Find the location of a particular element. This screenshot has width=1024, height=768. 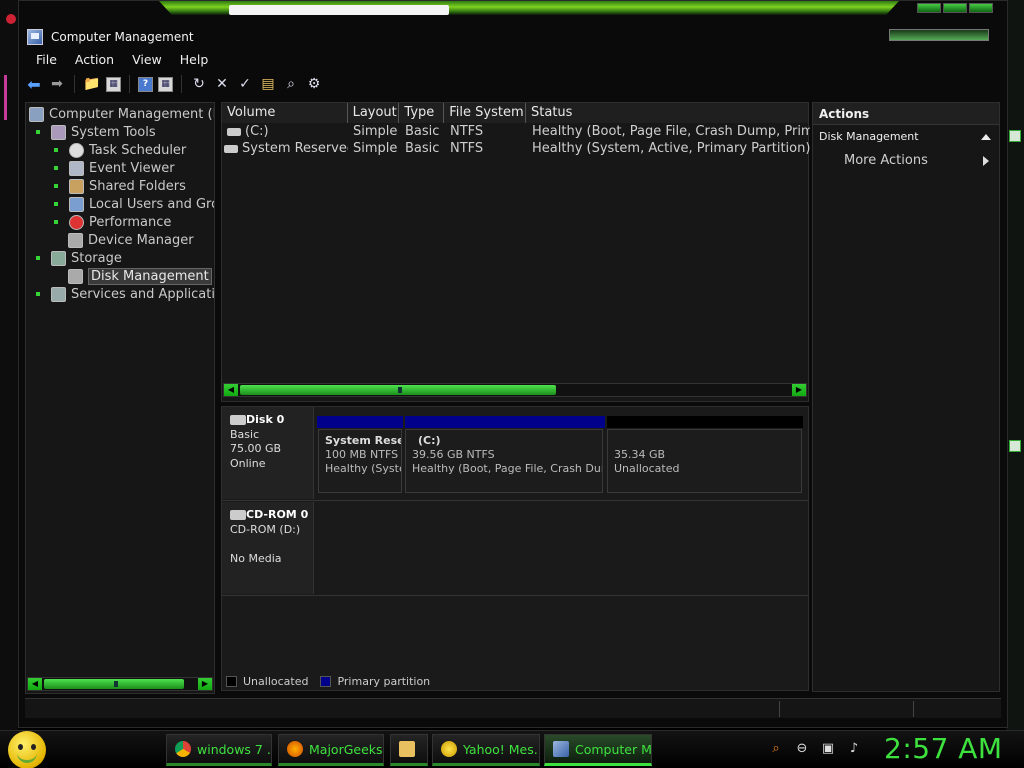

clock-icon is located at coordinates (76, 150).